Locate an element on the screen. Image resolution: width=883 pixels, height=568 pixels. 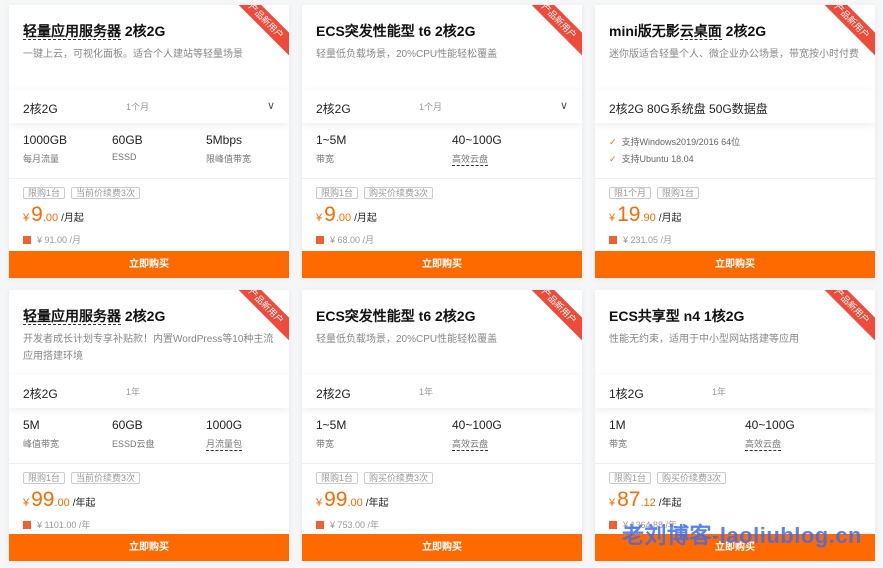
spec-value: 2核2G 80G系统盘 50G数据盘 is located at coordinates (688, 109).